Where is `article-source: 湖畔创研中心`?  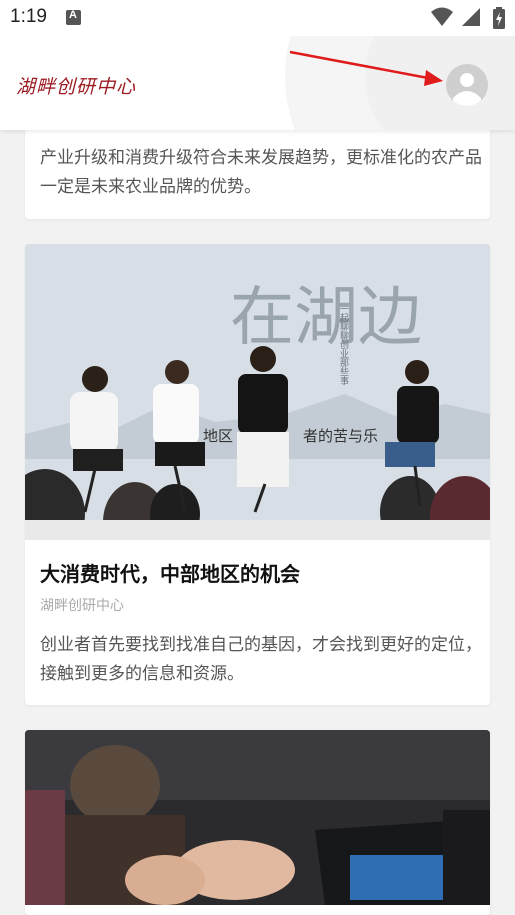
article-source: 湖畔创研中心 is located at coordinates (82, 606).